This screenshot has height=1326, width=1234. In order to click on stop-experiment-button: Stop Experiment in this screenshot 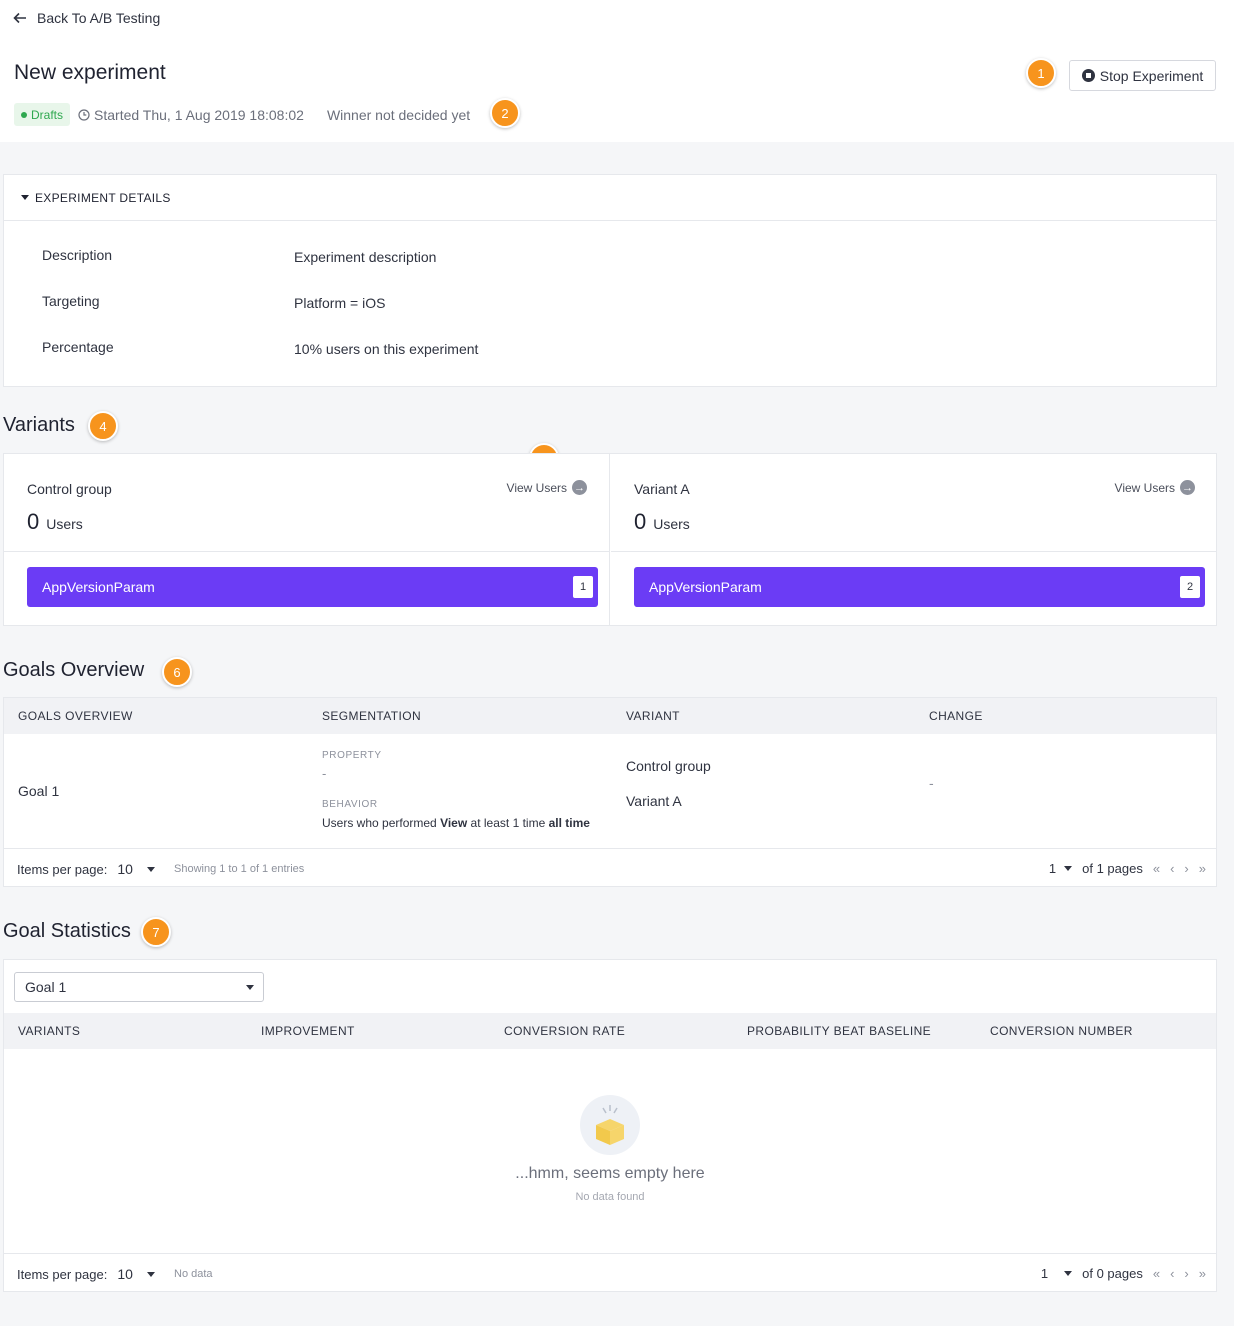, I will do `click(1142, 75)`.